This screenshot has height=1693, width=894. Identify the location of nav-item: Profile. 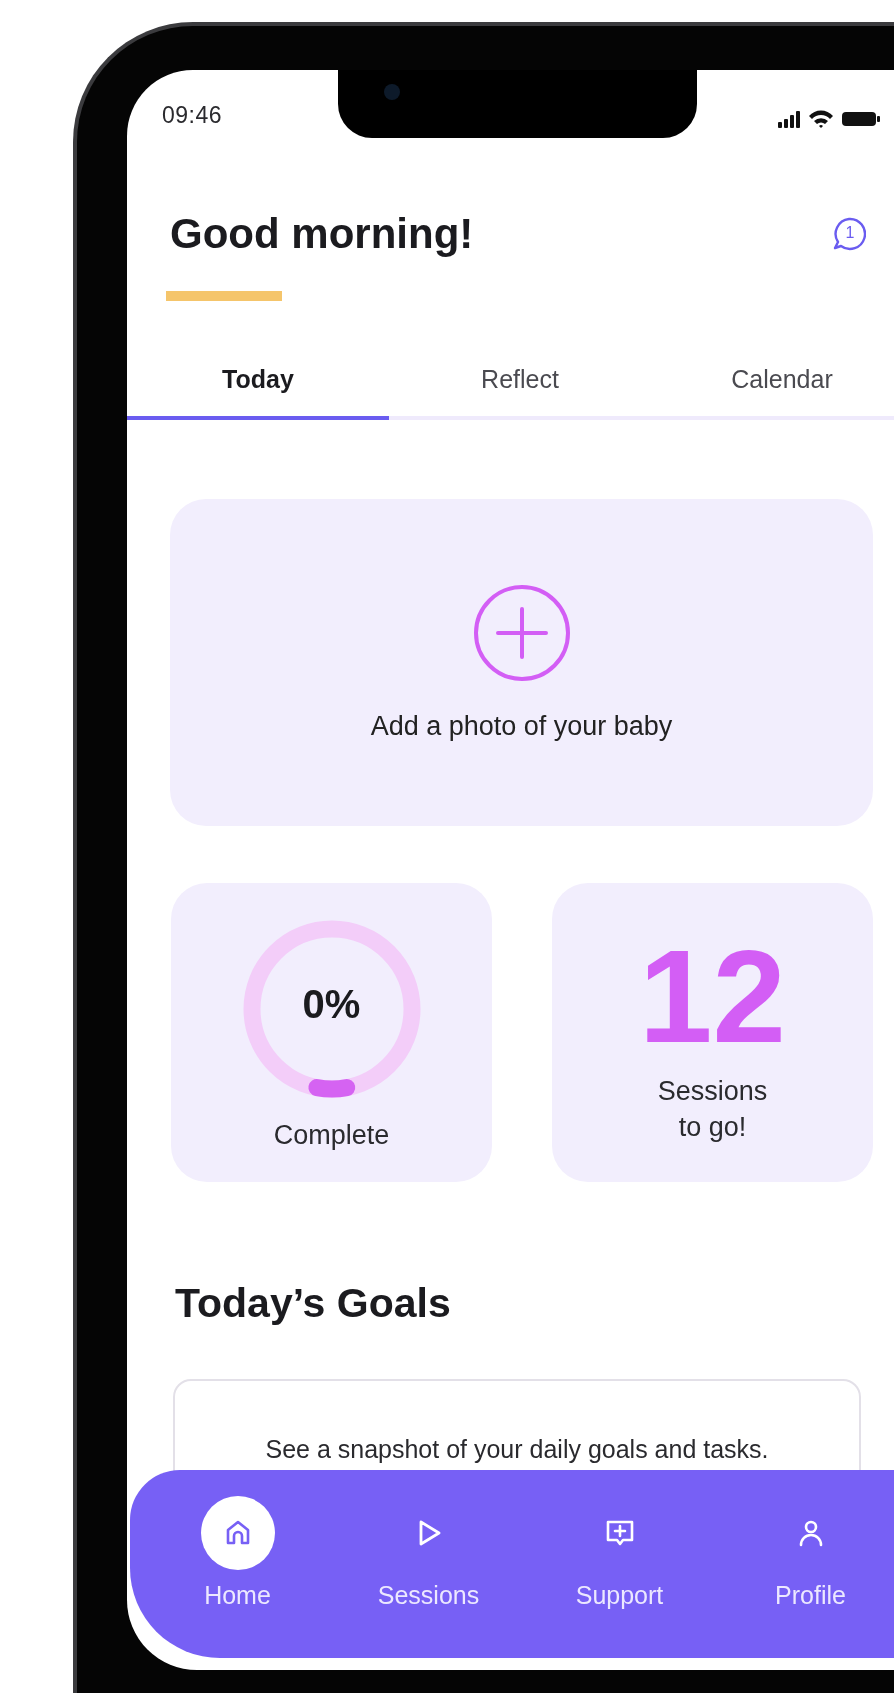
(804, 1563).